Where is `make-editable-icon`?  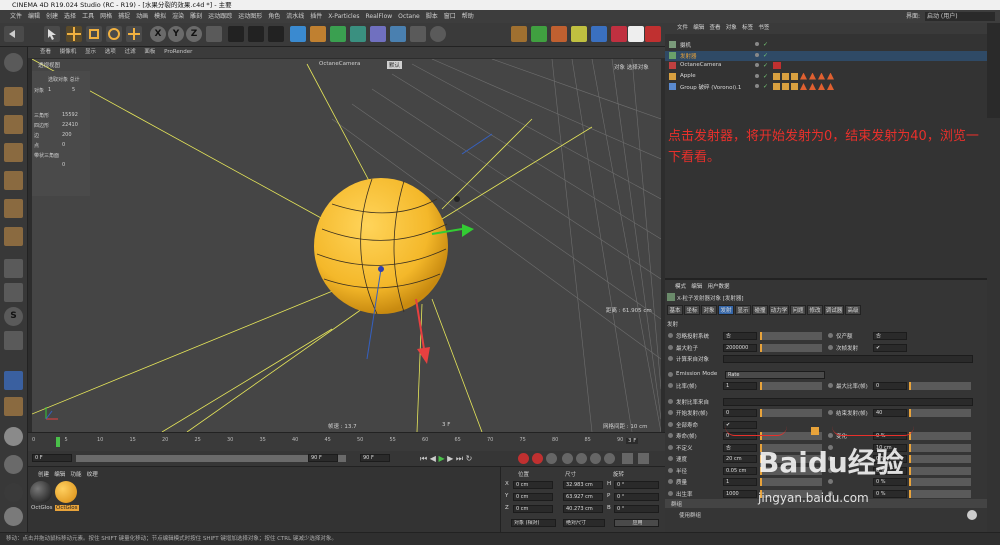
make-editable-icon is located at coordinates (13, 62).